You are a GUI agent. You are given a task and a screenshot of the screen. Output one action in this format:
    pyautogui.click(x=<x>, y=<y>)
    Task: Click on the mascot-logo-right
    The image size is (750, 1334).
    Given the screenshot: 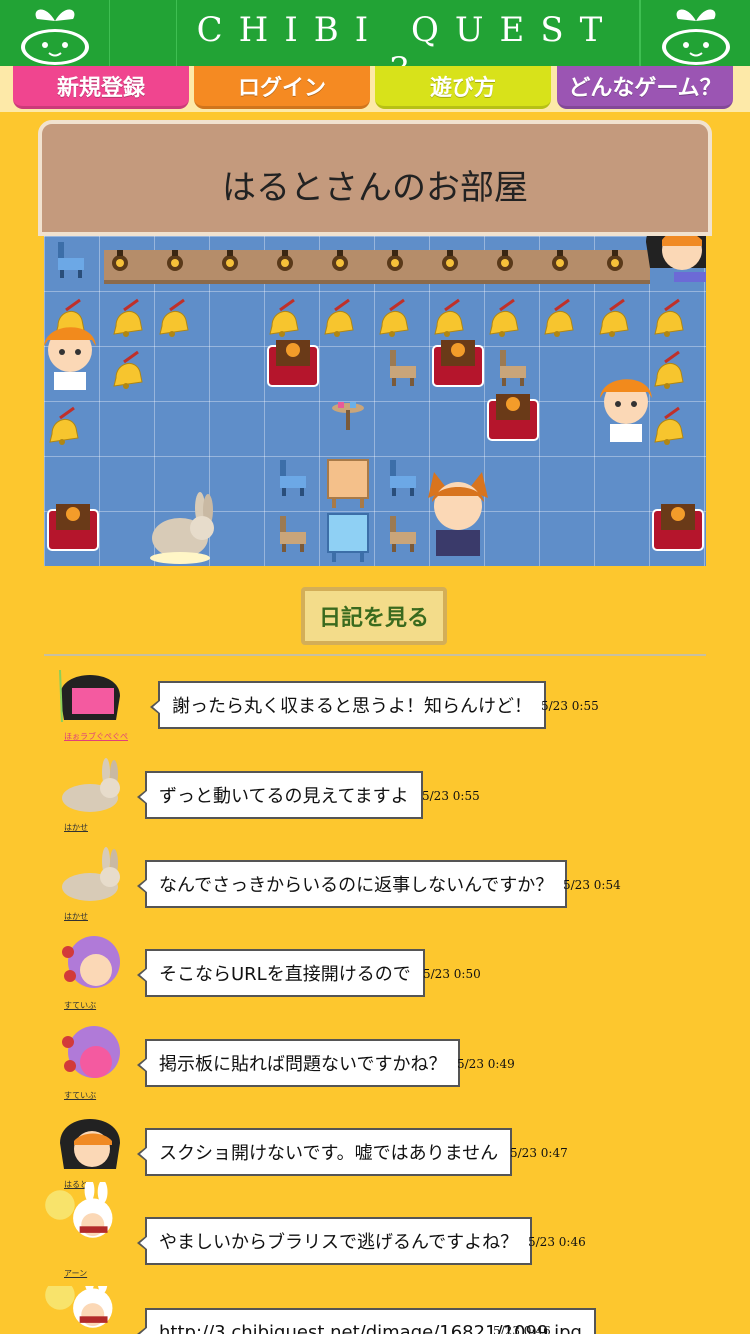 What is the action you would take?
    pyautogui.click(x=695, y=33)
    